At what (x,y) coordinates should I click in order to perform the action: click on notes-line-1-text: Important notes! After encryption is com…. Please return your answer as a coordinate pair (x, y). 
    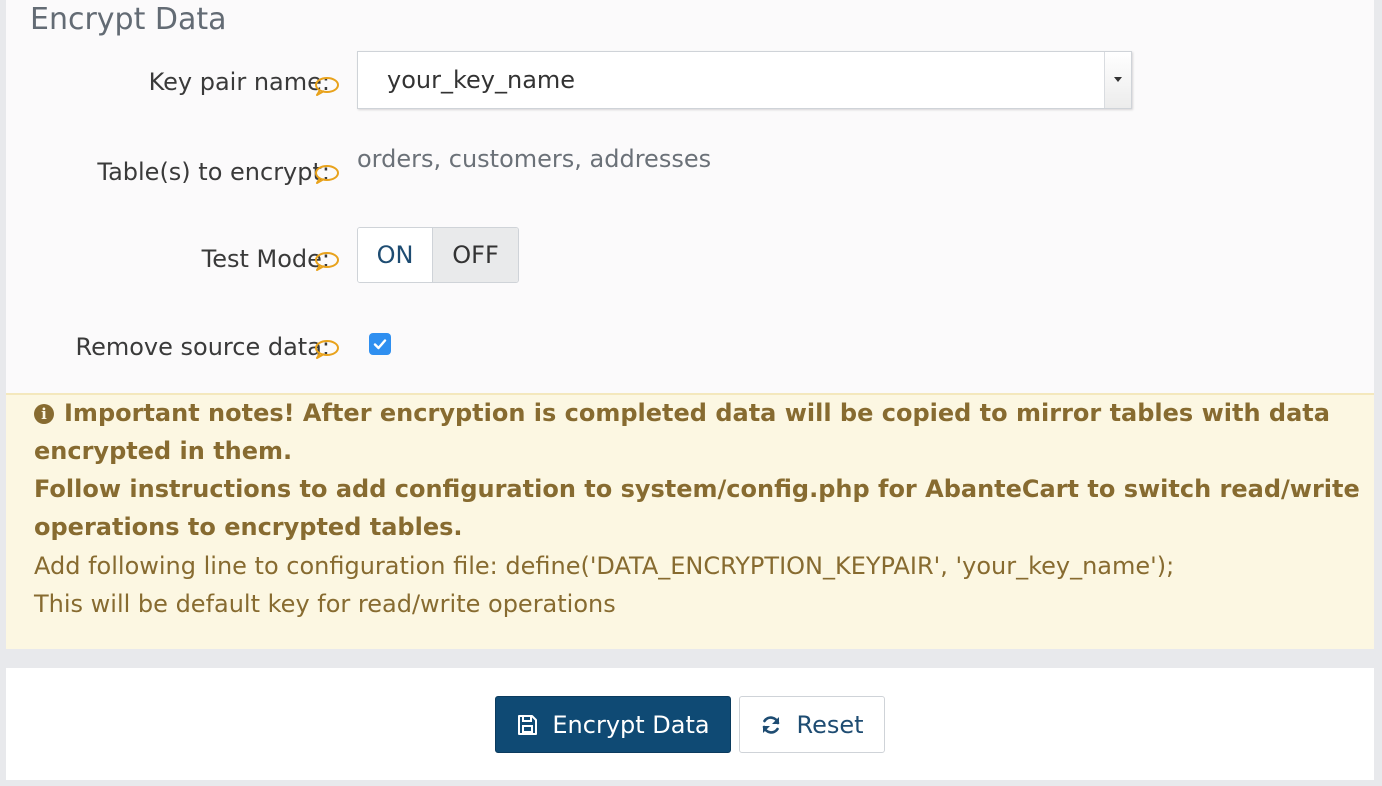
    Looking at the image, I should click on (697, 413).